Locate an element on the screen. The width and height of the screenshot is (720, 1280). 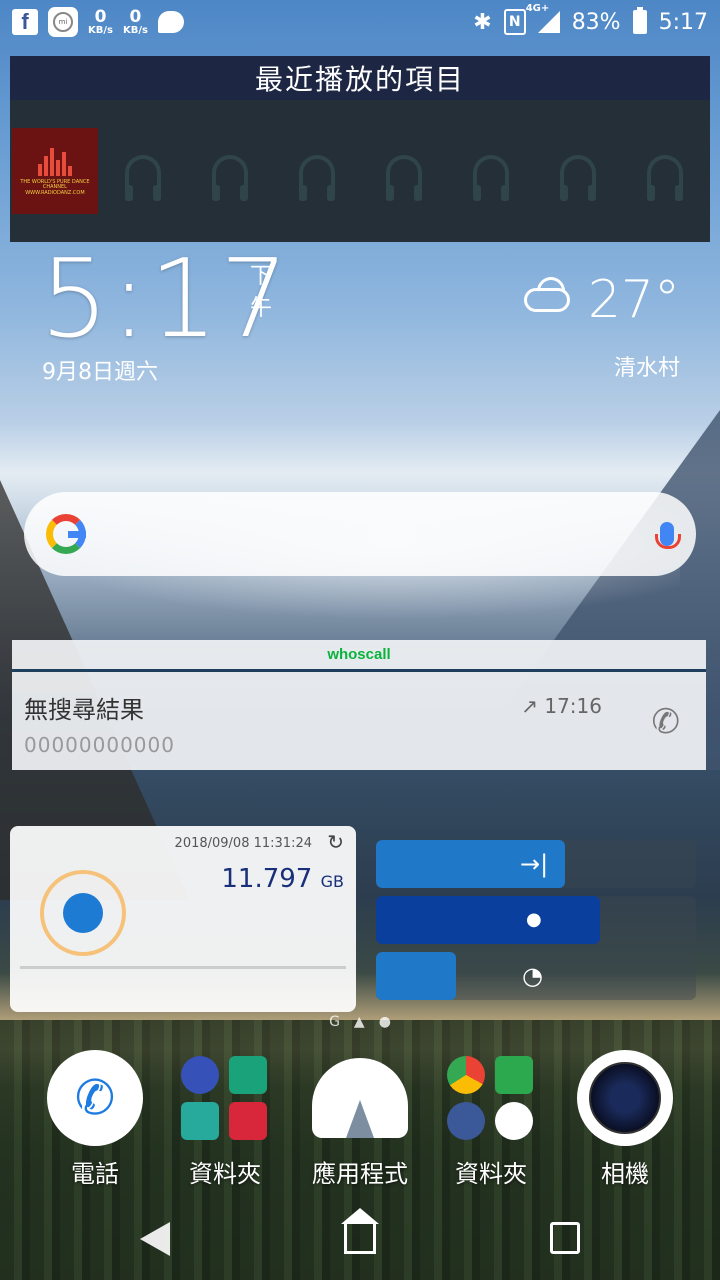
whoscall-number: 00000000000 is located at coordinates (99, 745).